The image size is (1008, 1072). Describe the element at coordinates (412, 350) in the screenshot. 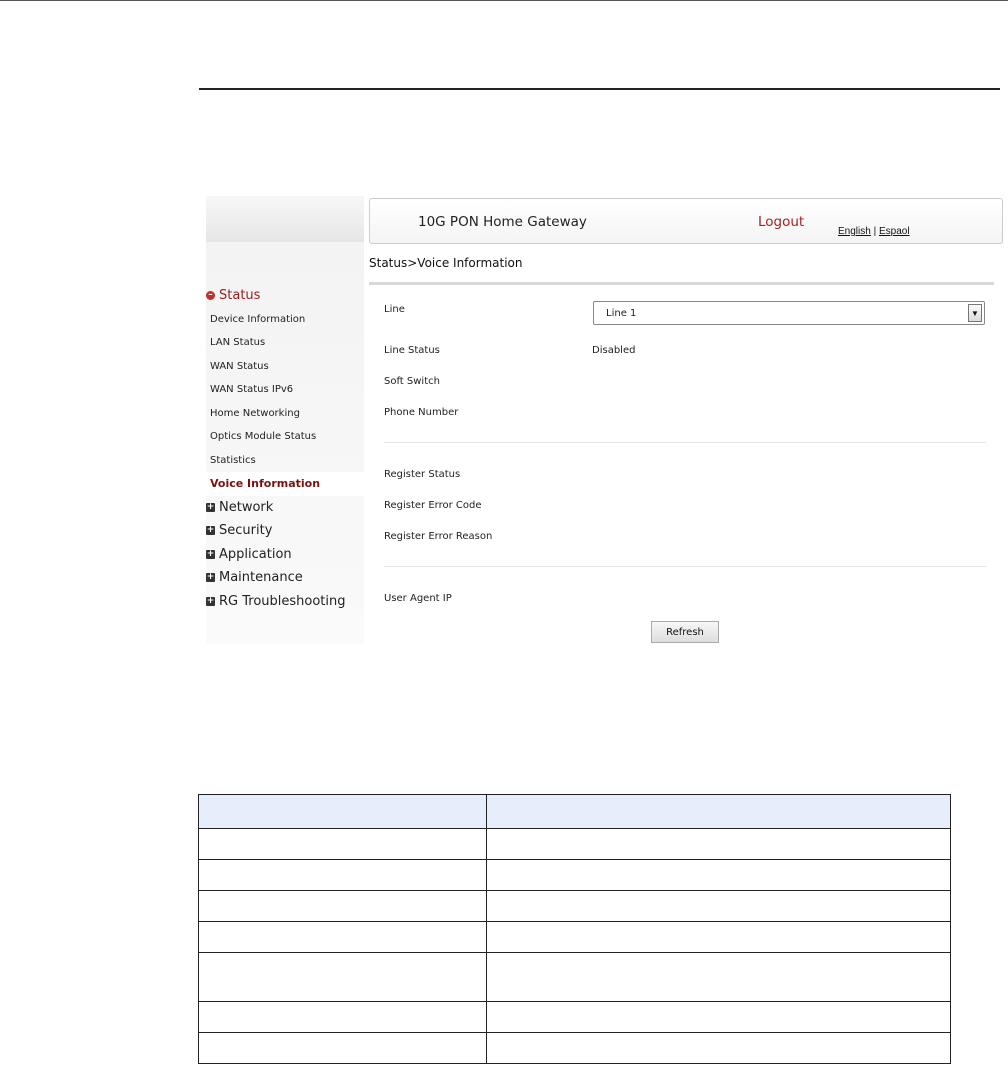

I see `line-status-label: Line Status` at that location.